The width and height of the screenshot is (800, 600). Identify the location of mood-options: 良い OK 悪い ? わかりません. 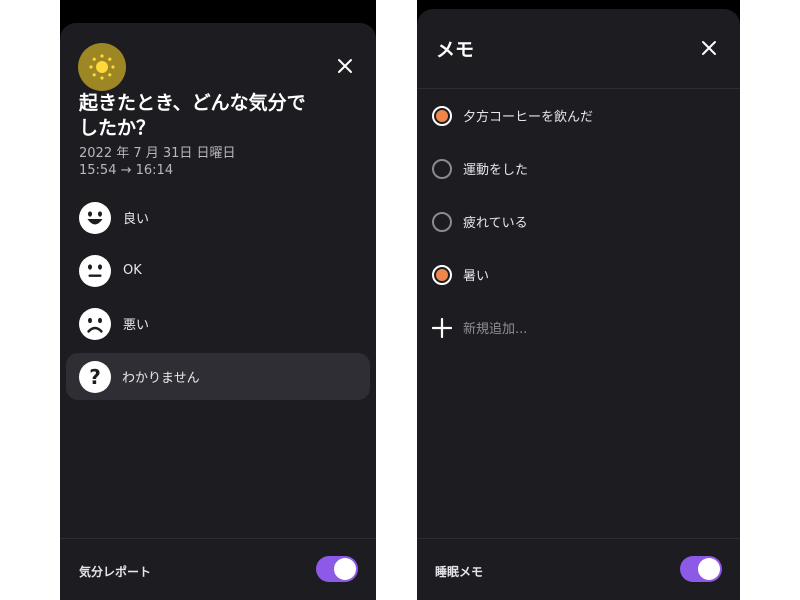
(218, 295).